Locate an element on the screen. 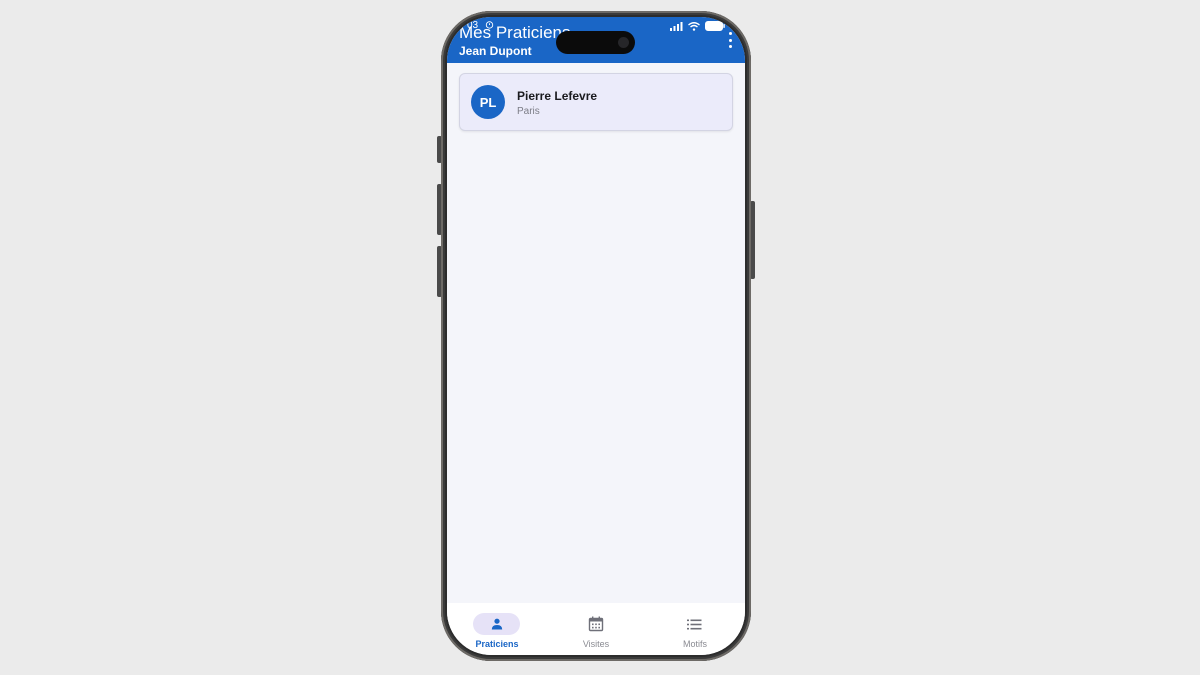  nav-active-indicator is located at coordinates (496, 624).